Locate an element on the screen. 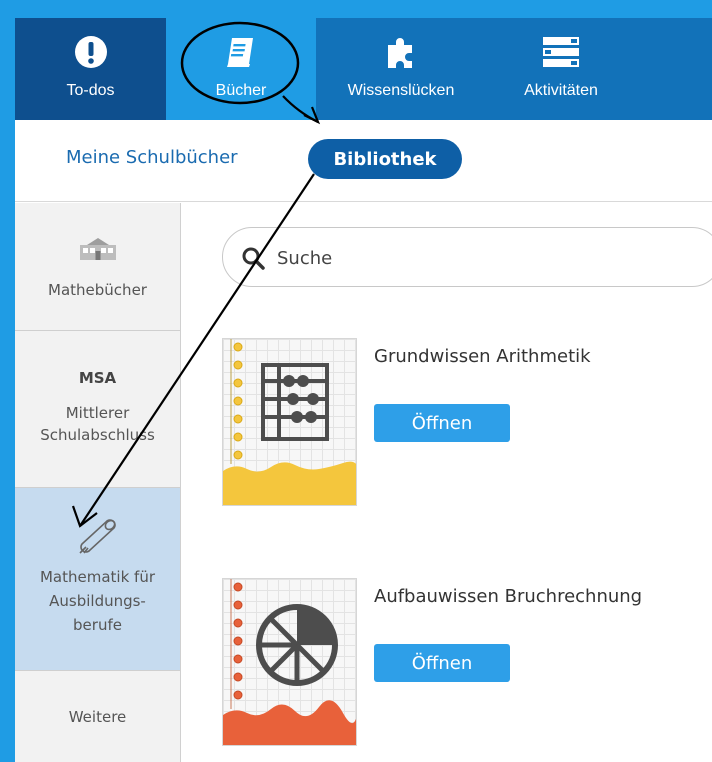 The width and height of the screenshot is (712, 762). diploma-icon is located at coordinates (98, 536).